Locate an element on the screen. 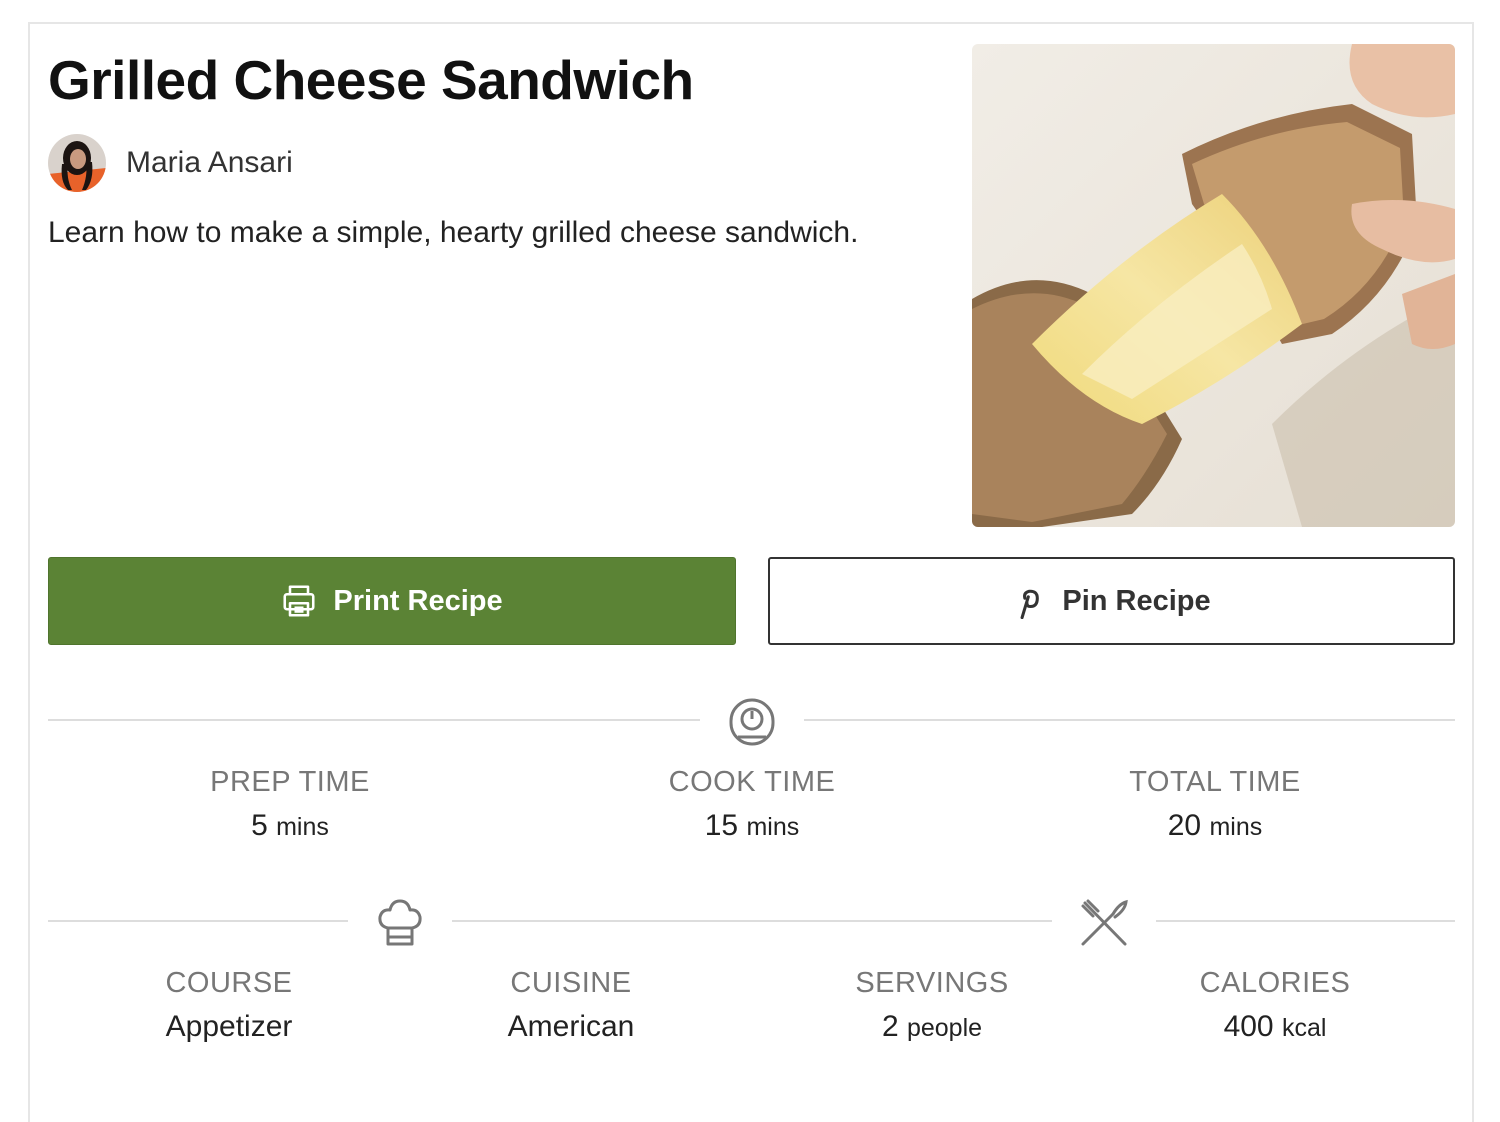  pin-recipe-button: Pin Recipe is located at coordinates (1111, 601).